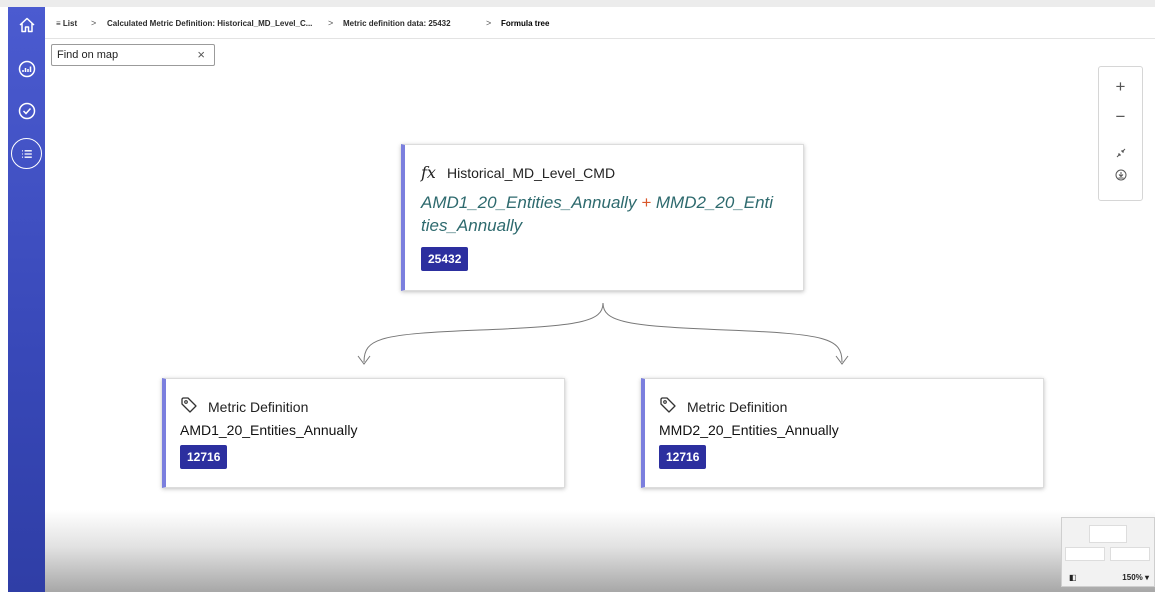  I want to click on formula-operator: +, so click(646, 202).